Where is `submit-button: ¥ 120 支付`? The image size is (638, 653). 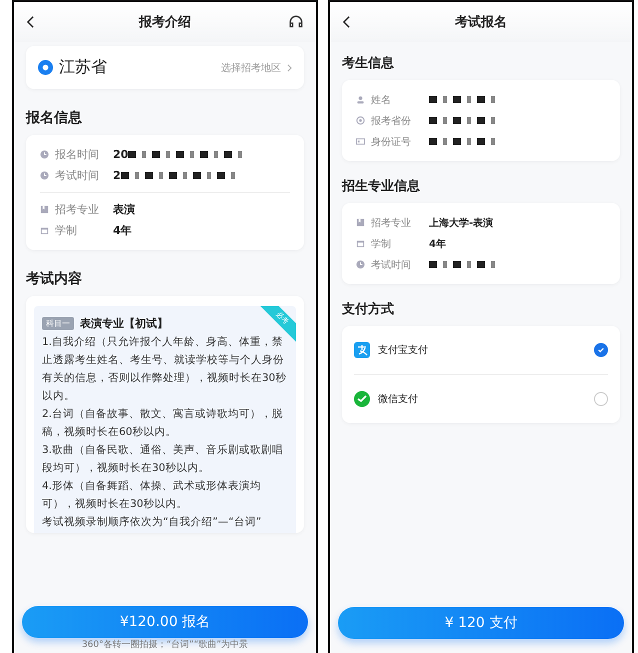
submit-button: ¥ 120 支付 is located at coordinates (481, 623).